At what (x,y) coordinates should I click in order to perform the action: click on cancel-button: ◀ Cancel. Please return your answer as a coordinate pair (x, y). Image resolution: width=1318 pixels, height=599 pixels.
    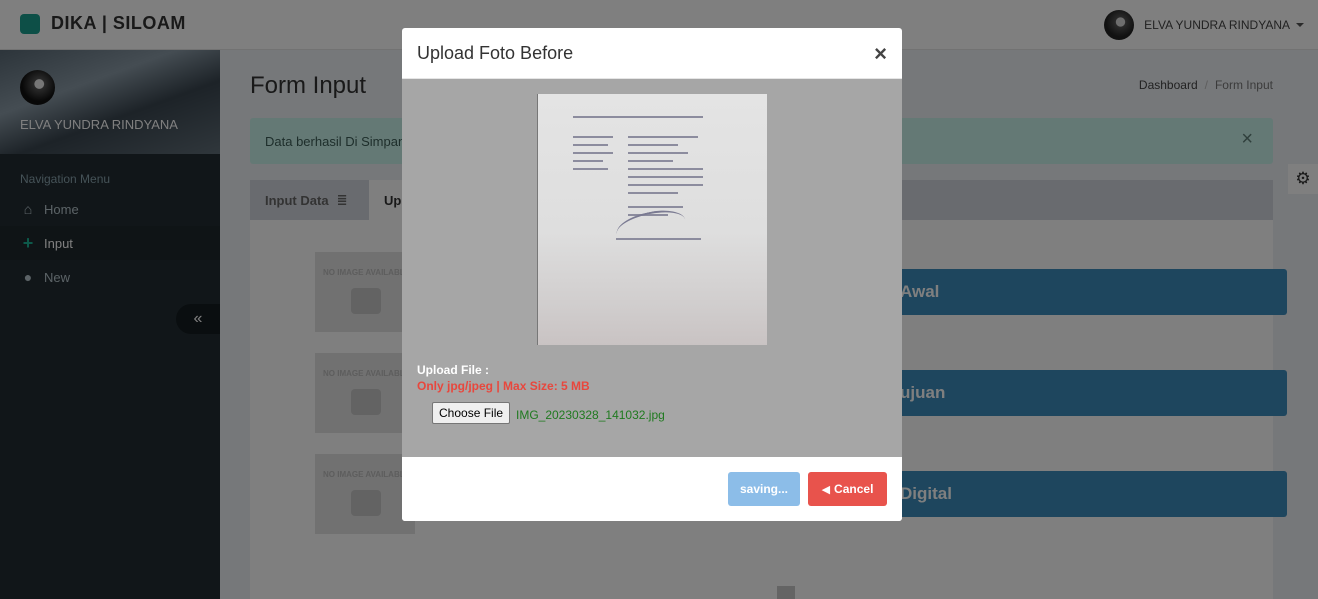
    Looking at the image, I should click on (847, 489).